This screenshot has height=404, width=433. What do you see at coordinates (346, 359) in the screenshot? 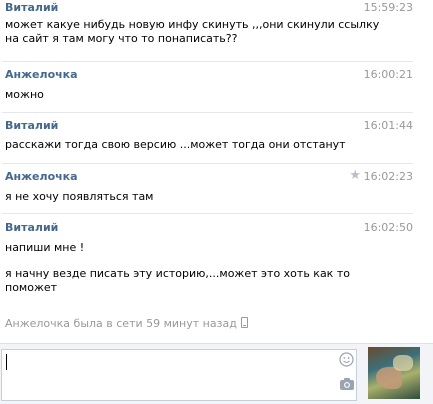
I see `smile-icon` at bounding box center [346, 359].